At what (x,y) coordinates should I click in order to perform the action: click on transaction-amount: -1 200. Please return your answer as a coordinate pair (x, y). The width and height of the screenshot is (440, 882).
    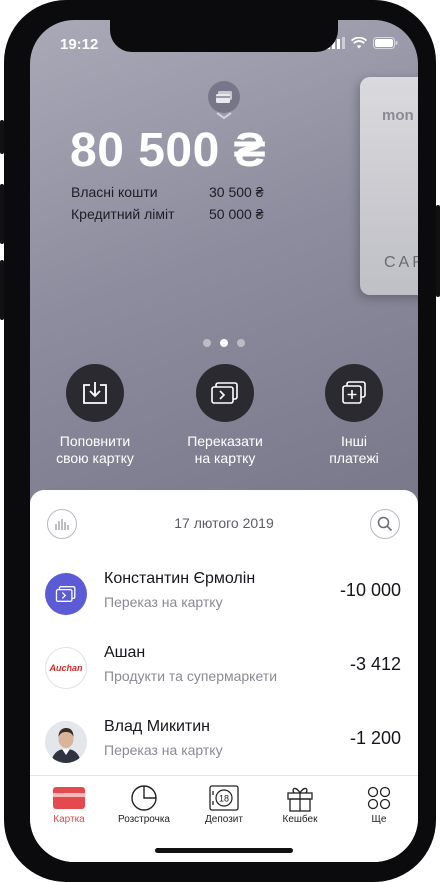
    Looking at the image, I should click on (375, 738).